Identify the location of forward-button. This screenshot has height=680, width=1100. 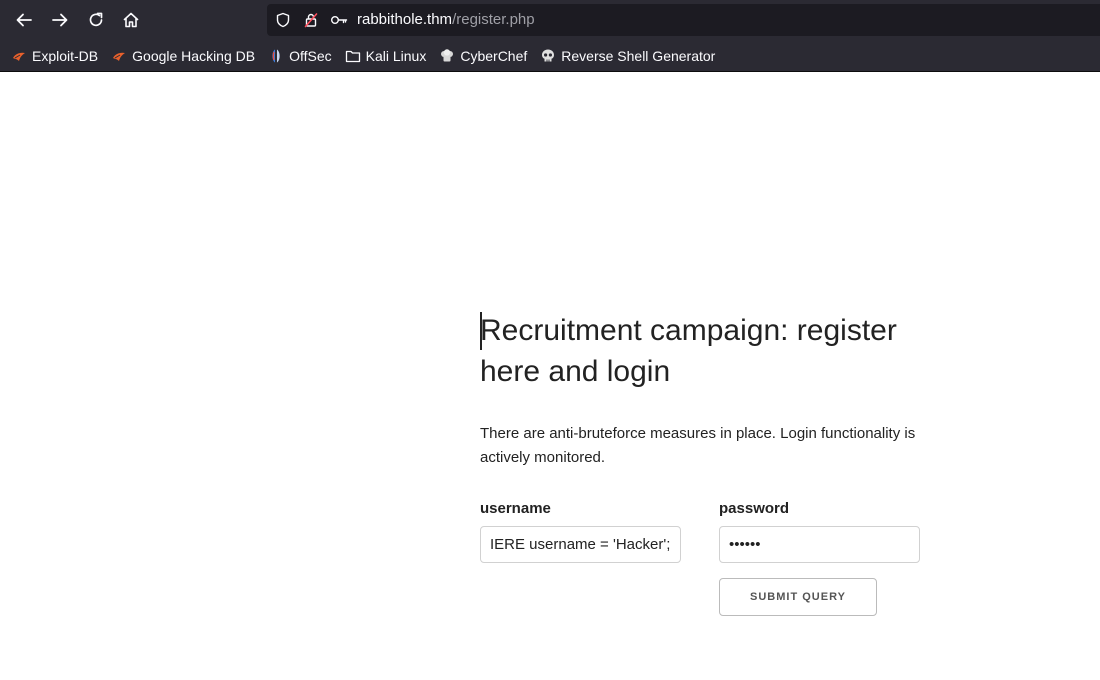
(60, 20).